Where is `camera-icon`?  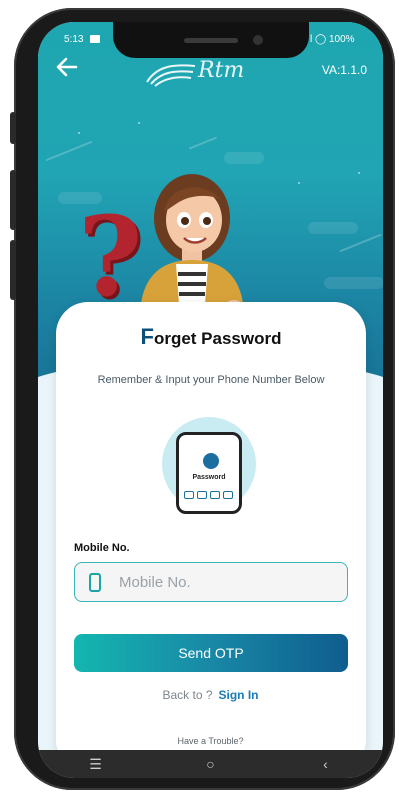 camera-icon is located at coordinates (258, 40).